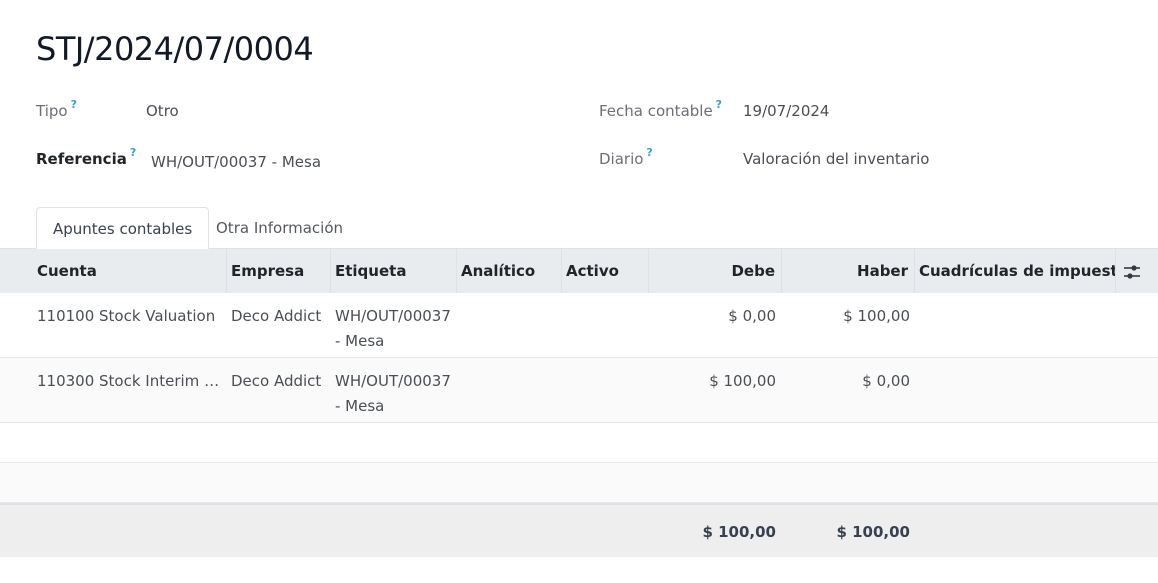 The height and width of the screenshot is (583, 1158). Describe the element at coordinates (836, 159) in the screenshot. I see `diario-value: Valoración del inventario` at that location.